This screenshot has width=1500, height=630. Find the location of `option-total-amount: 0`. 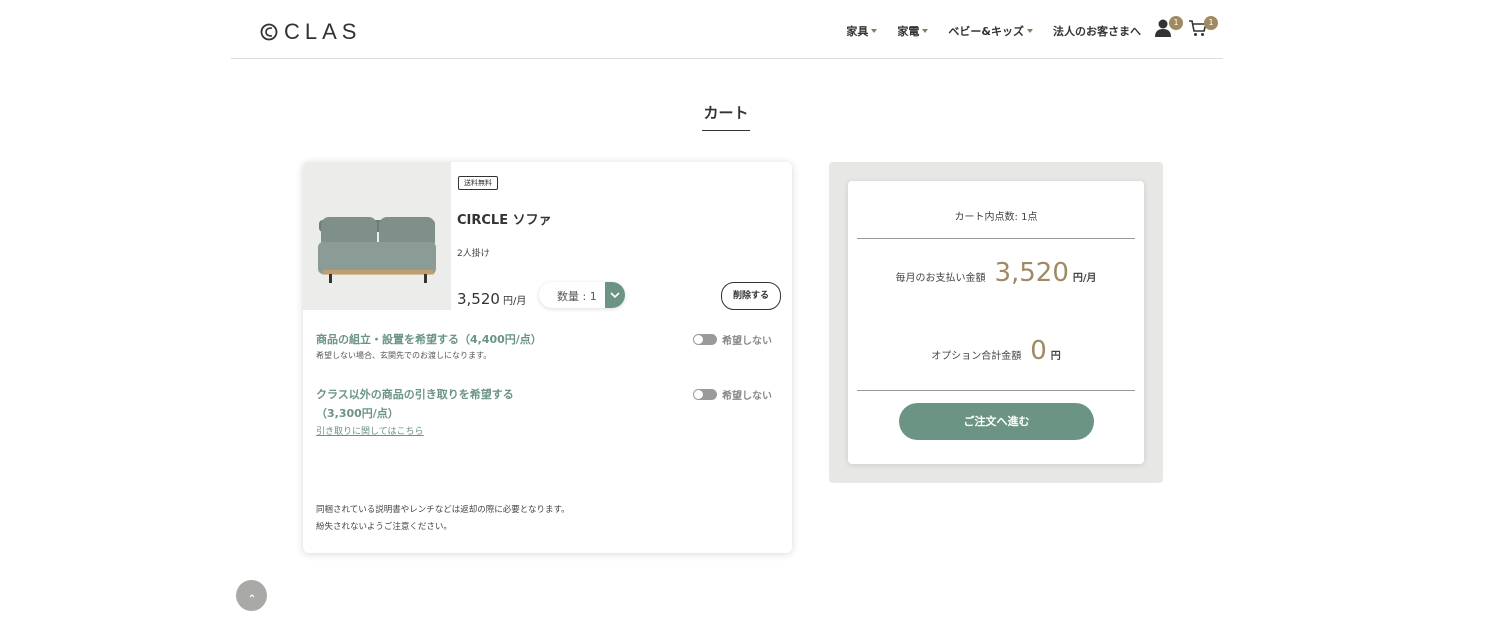

option-total-amount: 0 is located at coordinates (1038, 351).